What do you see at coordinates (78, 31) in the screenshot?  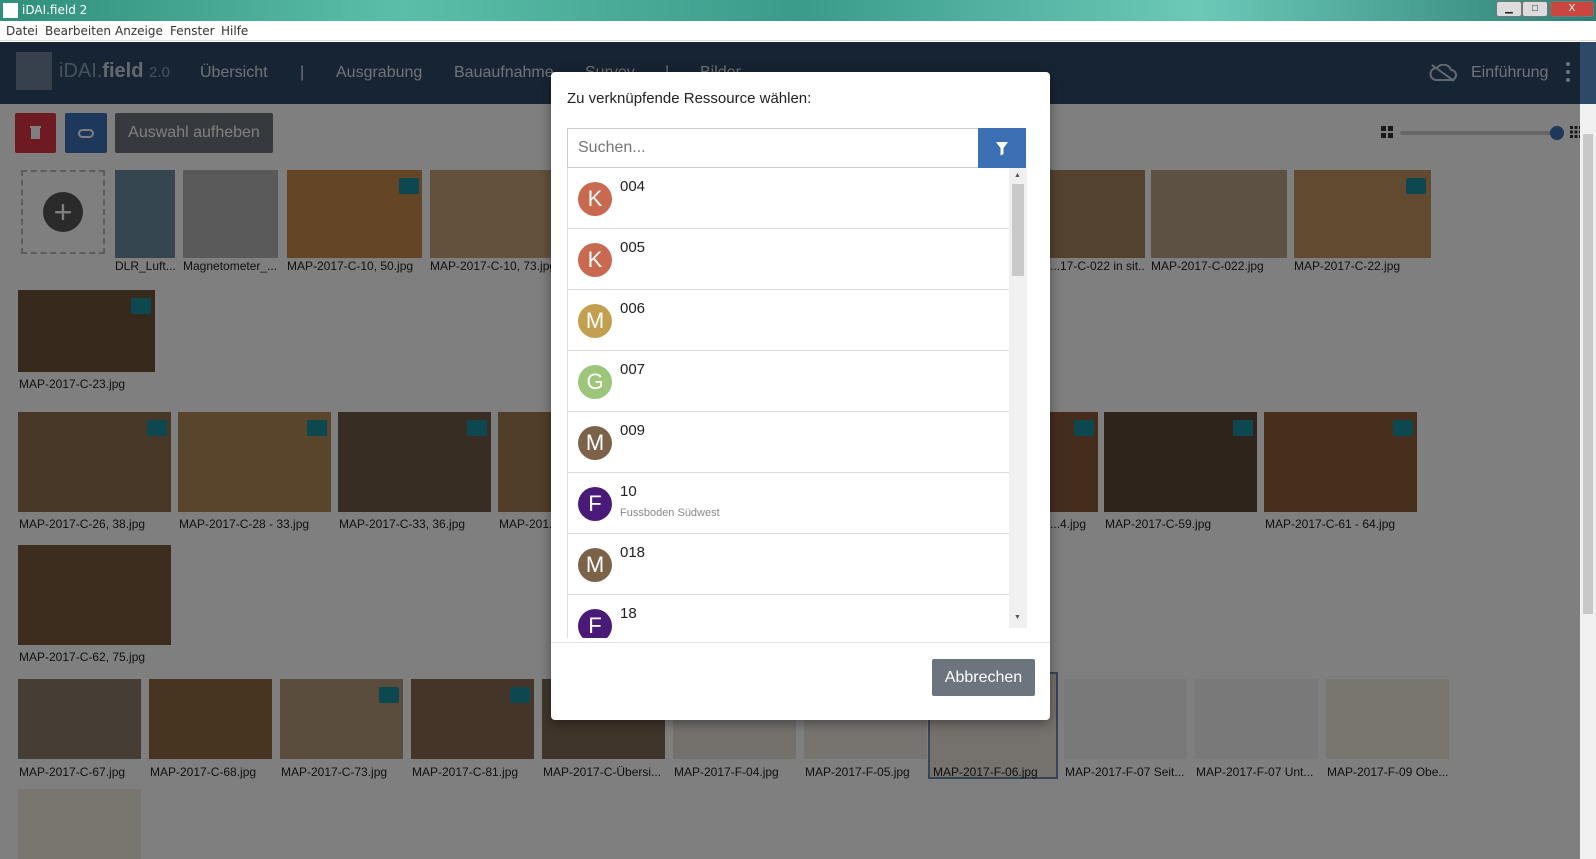 I see `menu-bearbeiten: Bearbeiten` at bounding box center [78, 31].